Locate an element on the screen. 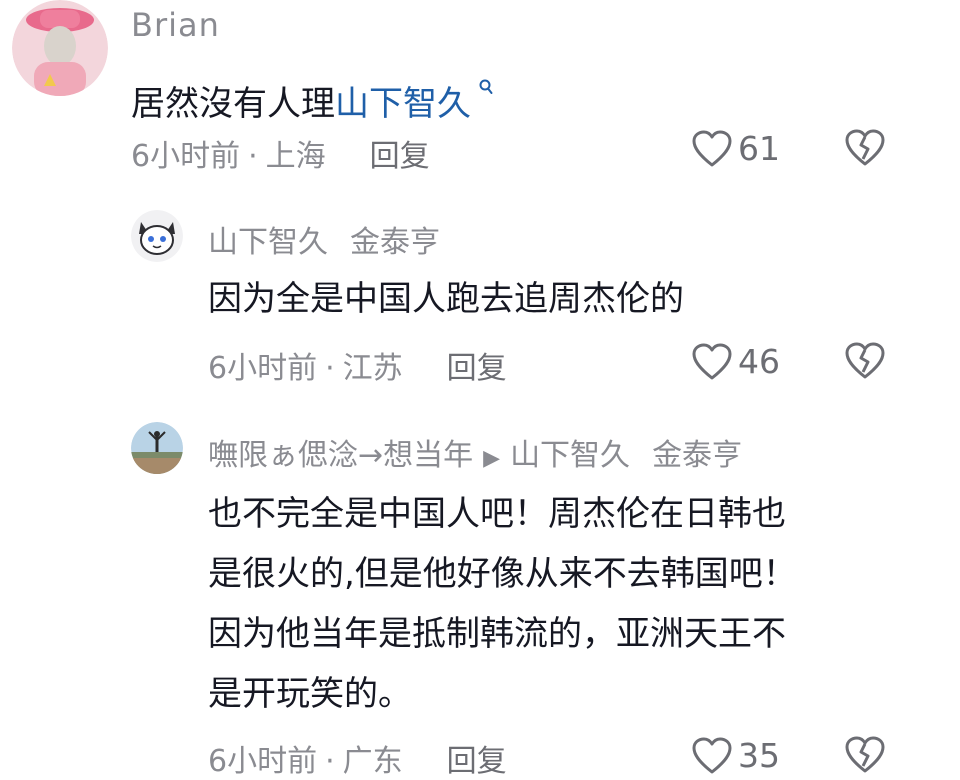  comment-text-line: 因为他当年是抵制韩流的，亚洲天王不 is located at coordinates (497, 634).